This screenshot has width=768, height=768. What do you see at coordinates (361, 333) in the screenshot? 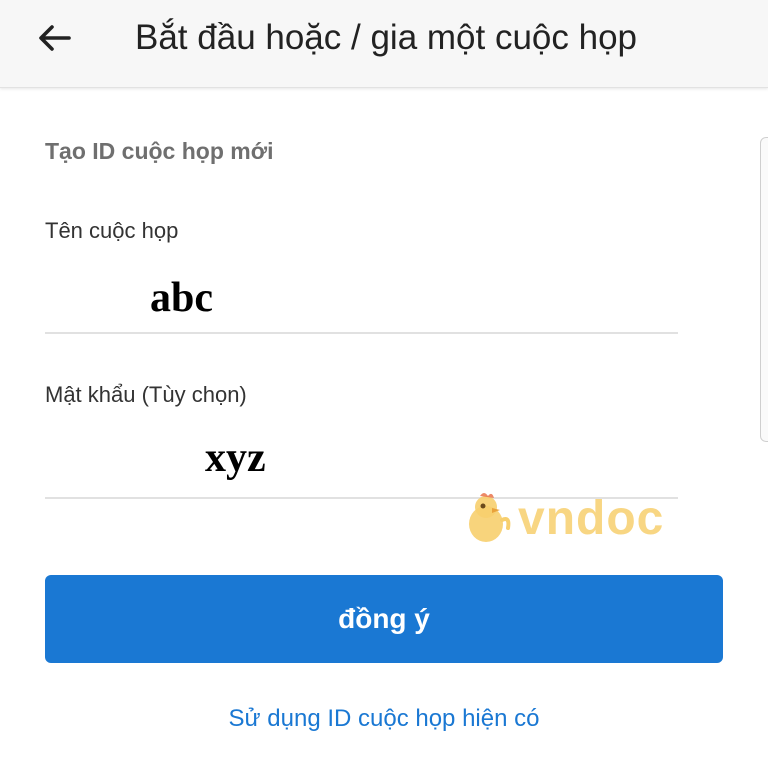
I see `meeting-name-underline` at bounding box center [361, 333].